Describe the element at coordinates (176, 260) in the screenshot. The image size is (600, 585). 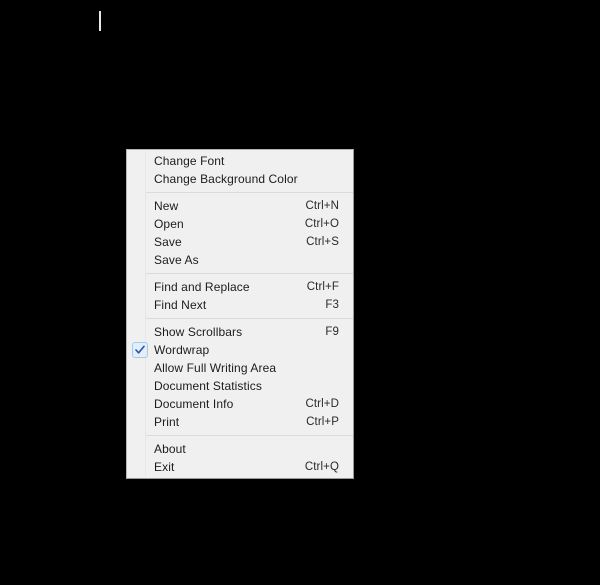
I see `menu-item-label: Save As` at that location.